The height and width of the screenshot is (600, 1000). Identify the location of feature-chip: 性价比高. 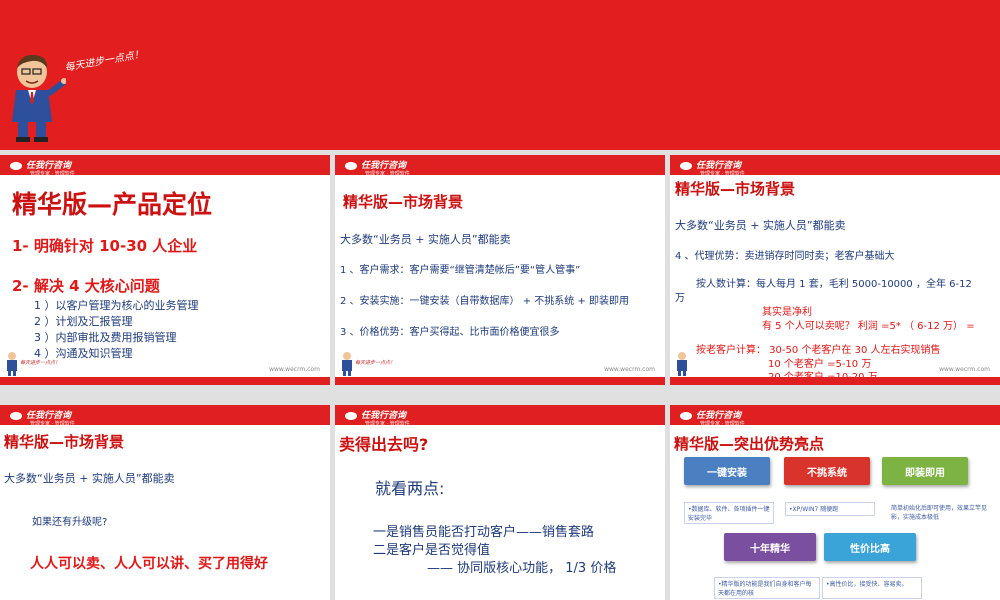
(870, 547).